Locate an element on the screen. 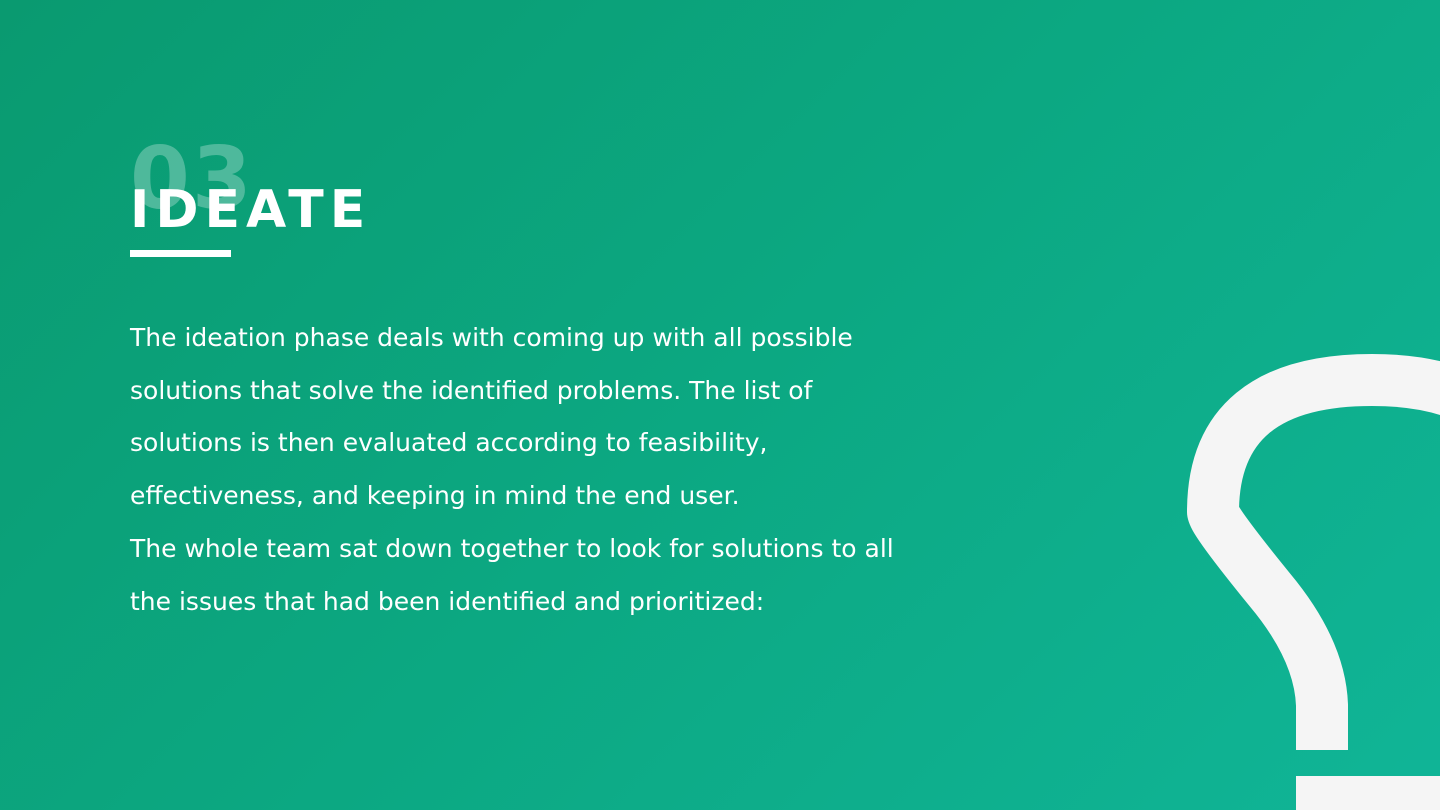  lightbulb-icon is located at coordinates (1313, 582).